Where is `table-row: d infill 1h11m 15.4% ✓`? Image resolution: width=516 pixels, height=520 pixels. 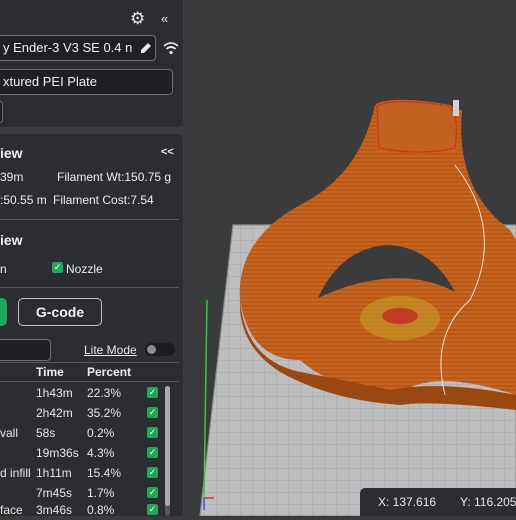
table-row: d infill 1h11m 15.4% ✓ is located at coordinates (82, 473).